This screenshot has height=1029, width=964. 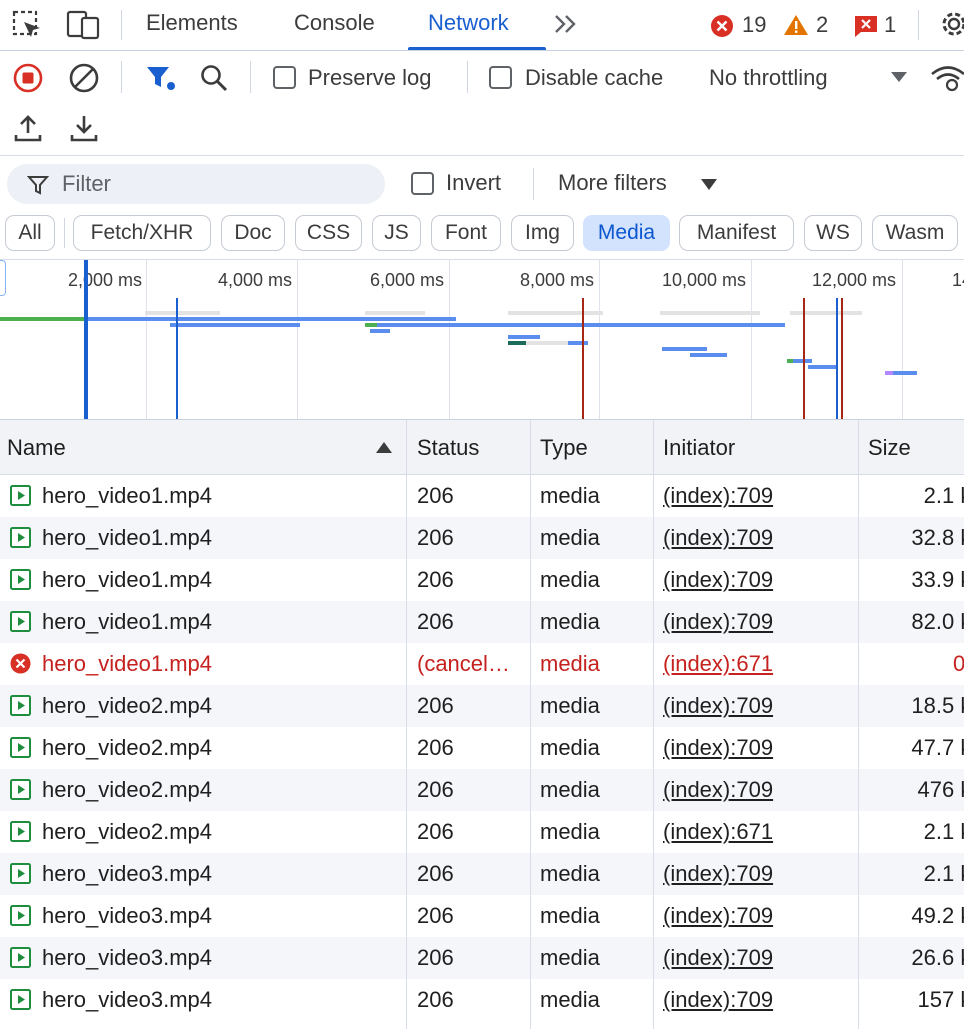 What do you see at coordinates (866, 26) in the screenshot?
I see `issues-count-icon` at bounding box center [866, 26].